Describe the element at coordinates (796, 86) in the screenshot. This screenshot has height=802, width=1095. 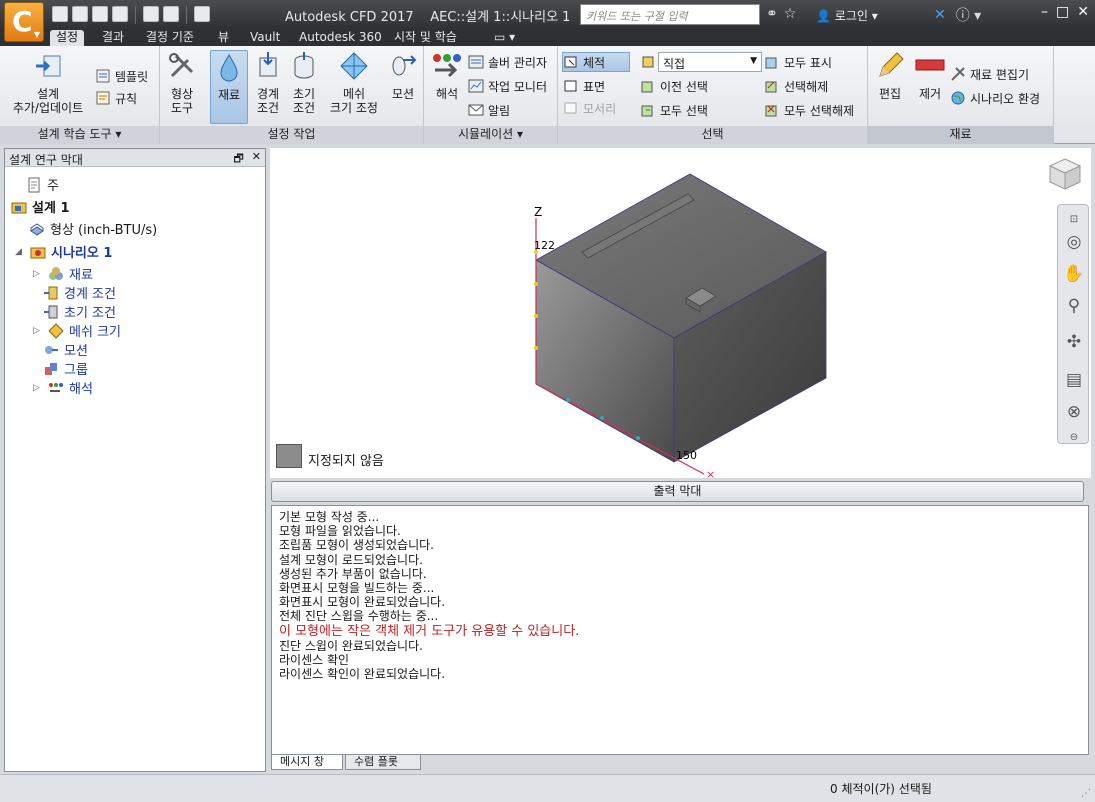
I see `deselect-button: 선택해제` at that location.